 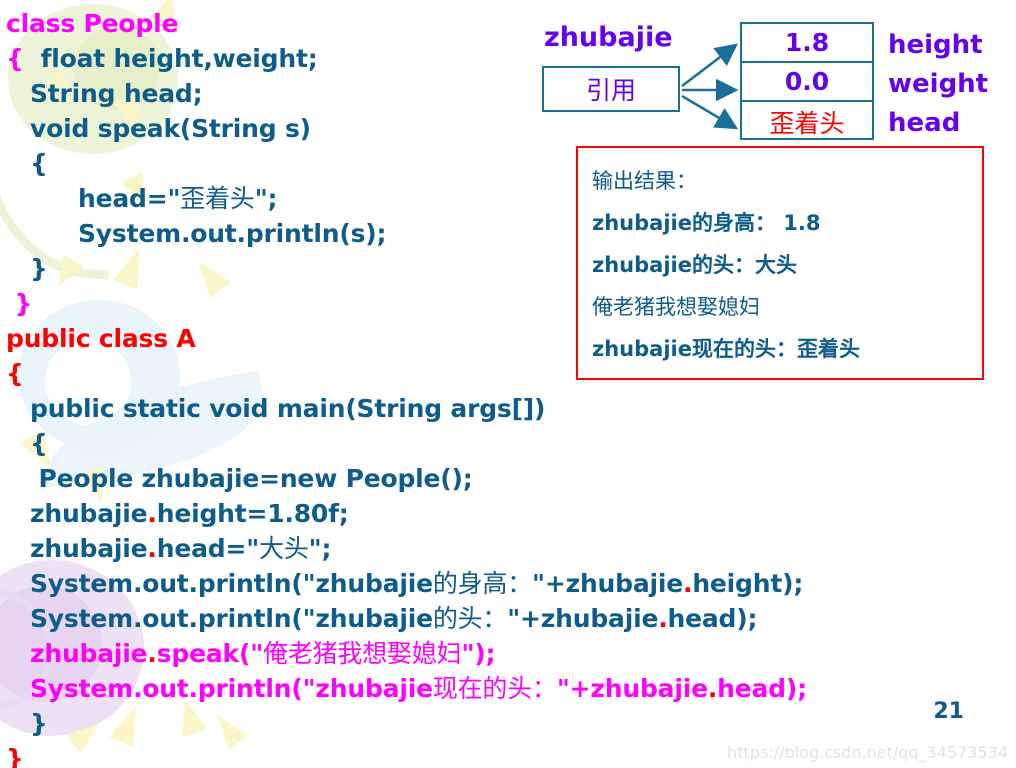 What do you see at coordinates (710, 112) in the screenshot?
I see `arrow-to-head` at bounding box center [710, 112].